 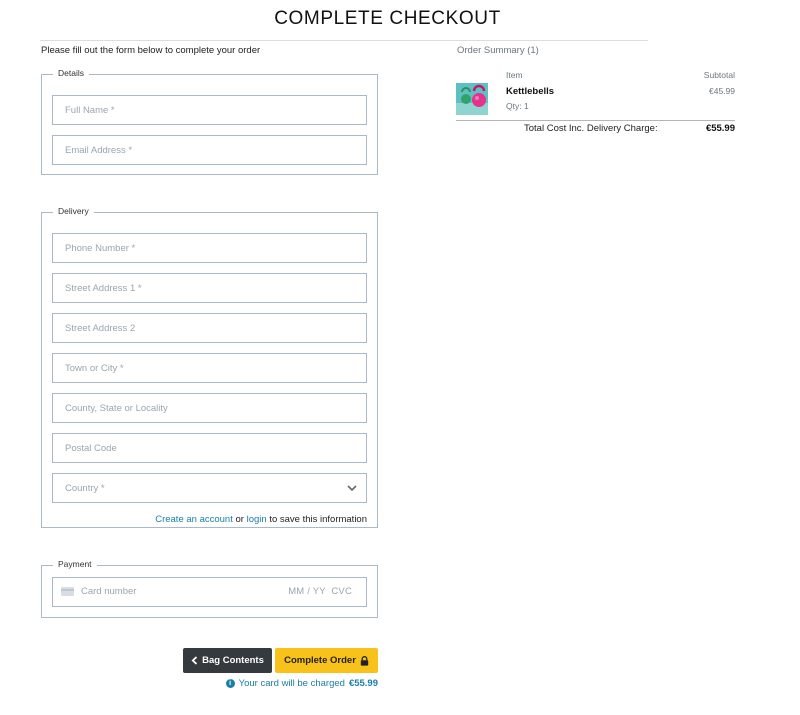 I want to click on postal-code-input, so click(x=209, y=448).